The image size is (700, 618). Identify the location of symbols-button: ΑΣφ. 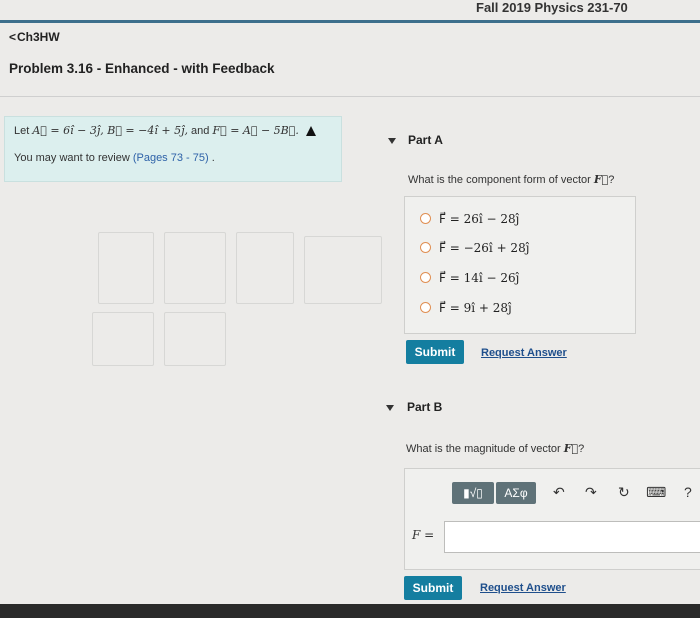
(516, 493).